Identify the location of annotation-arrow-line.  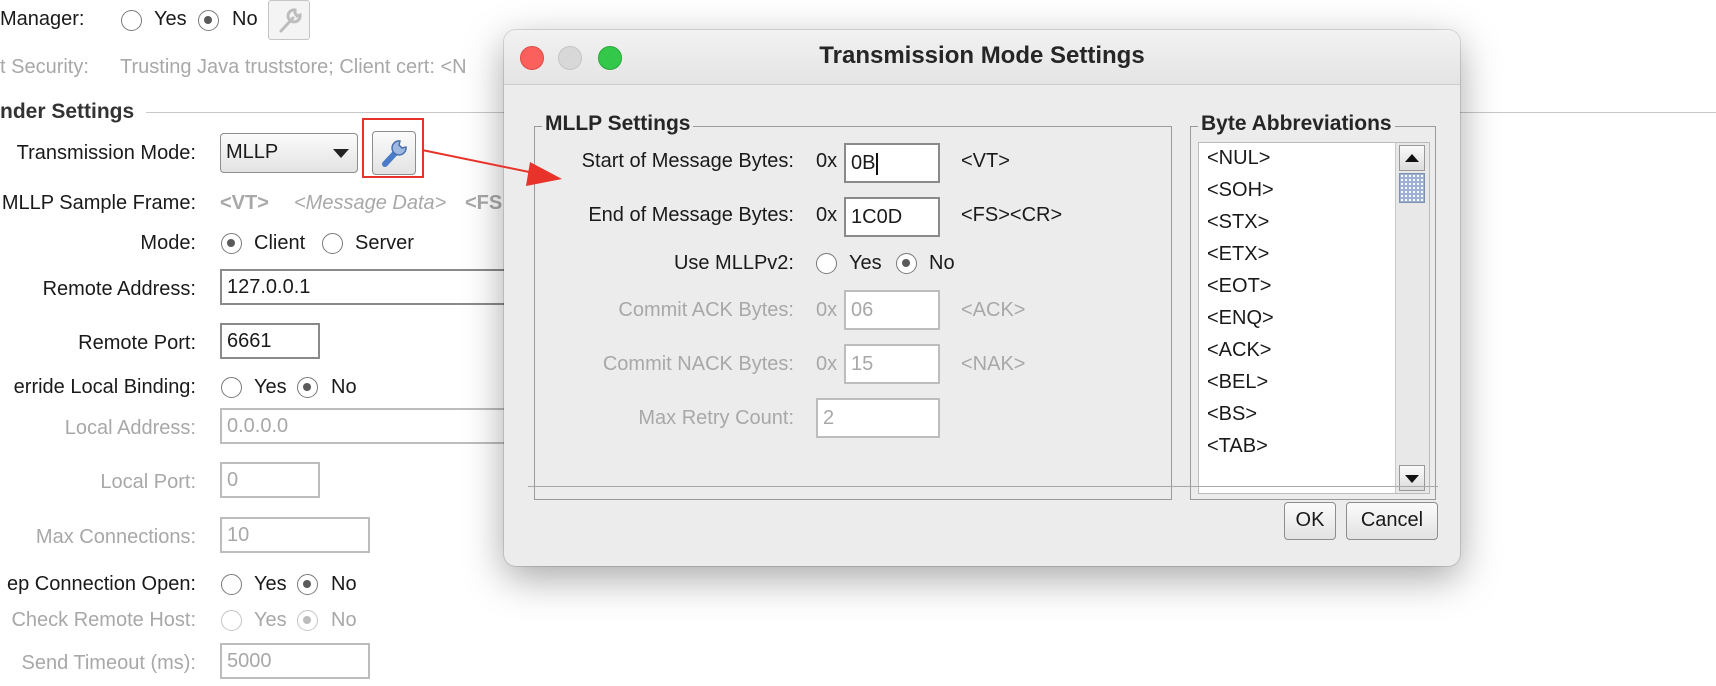
(478, 161).